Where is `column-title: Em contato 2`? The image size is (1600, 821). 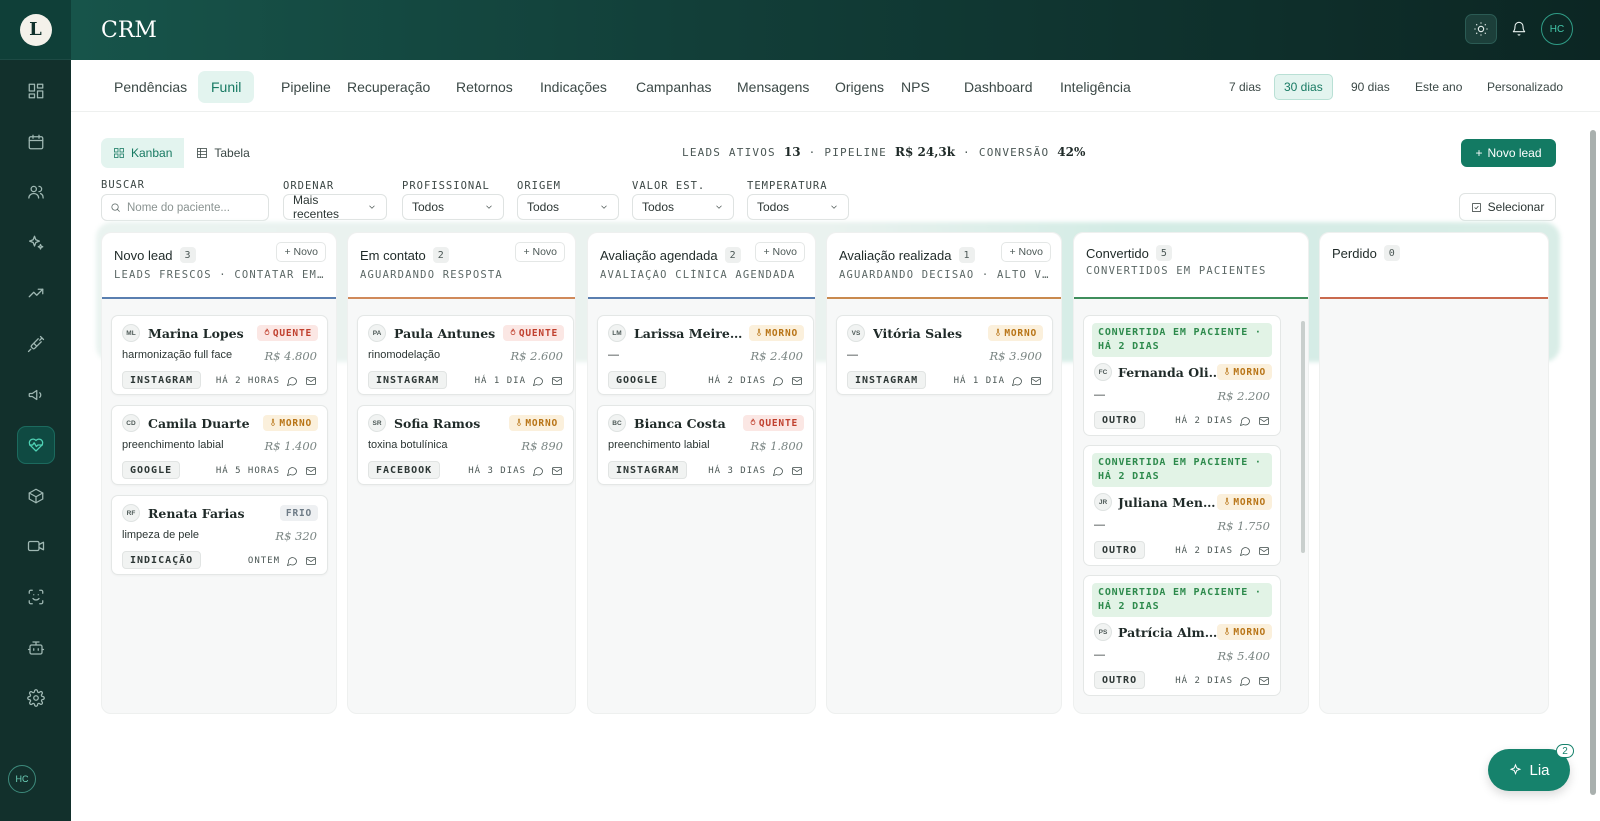 column-title: Em contato 2 is located at coordinates (404, 255).